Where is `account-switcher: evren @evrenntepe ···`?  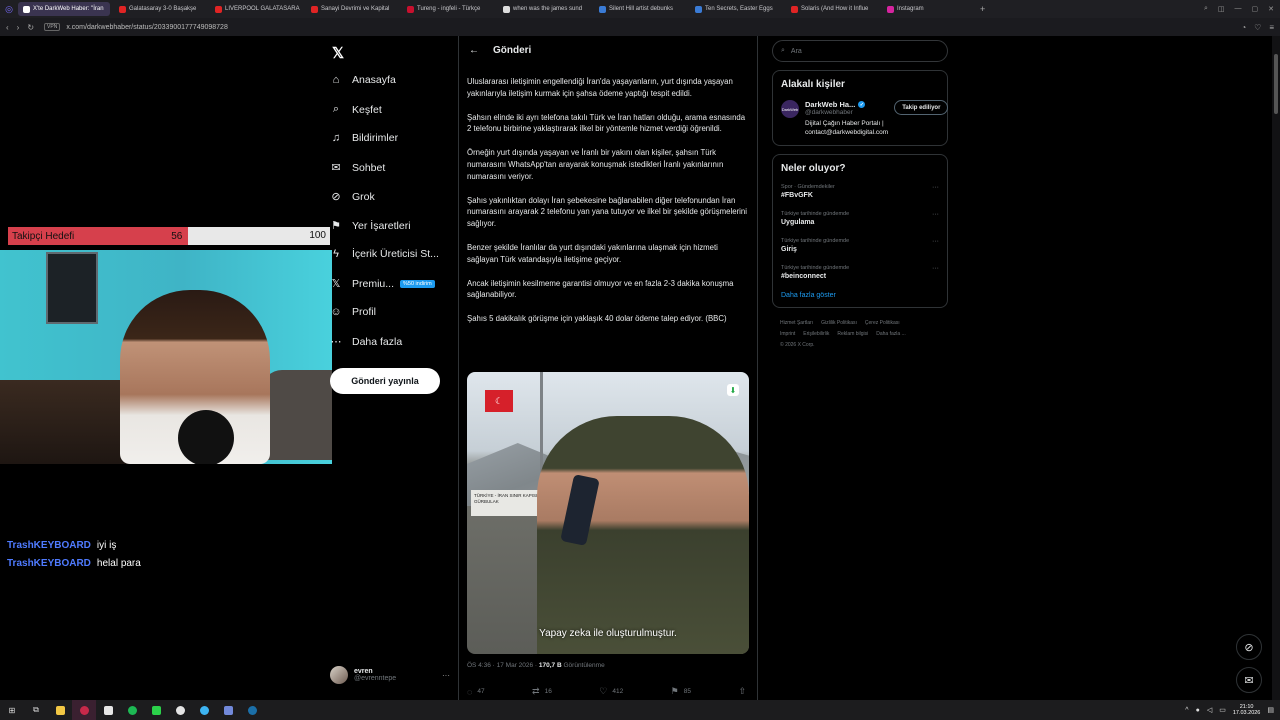
account-switcher: evren @evrenntepe ··· is located at coordinates (390, 675).